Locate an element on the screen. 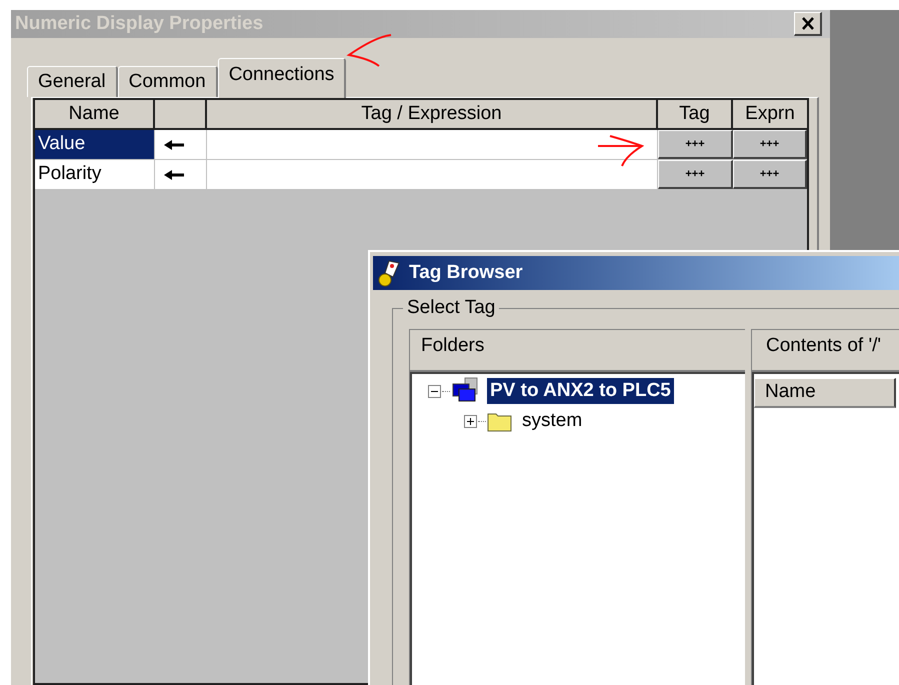 The width and height of the screenshot is (899, 685). expand-icon is located at coordinates (470, 421).